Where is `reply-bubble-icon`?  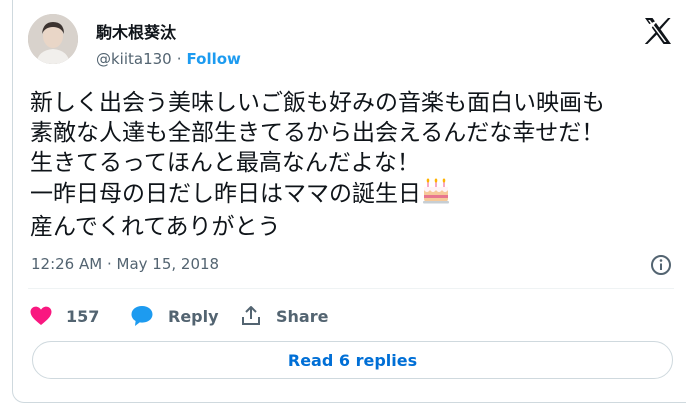
reply-bubble-icon is located at coordinates (142, 316).